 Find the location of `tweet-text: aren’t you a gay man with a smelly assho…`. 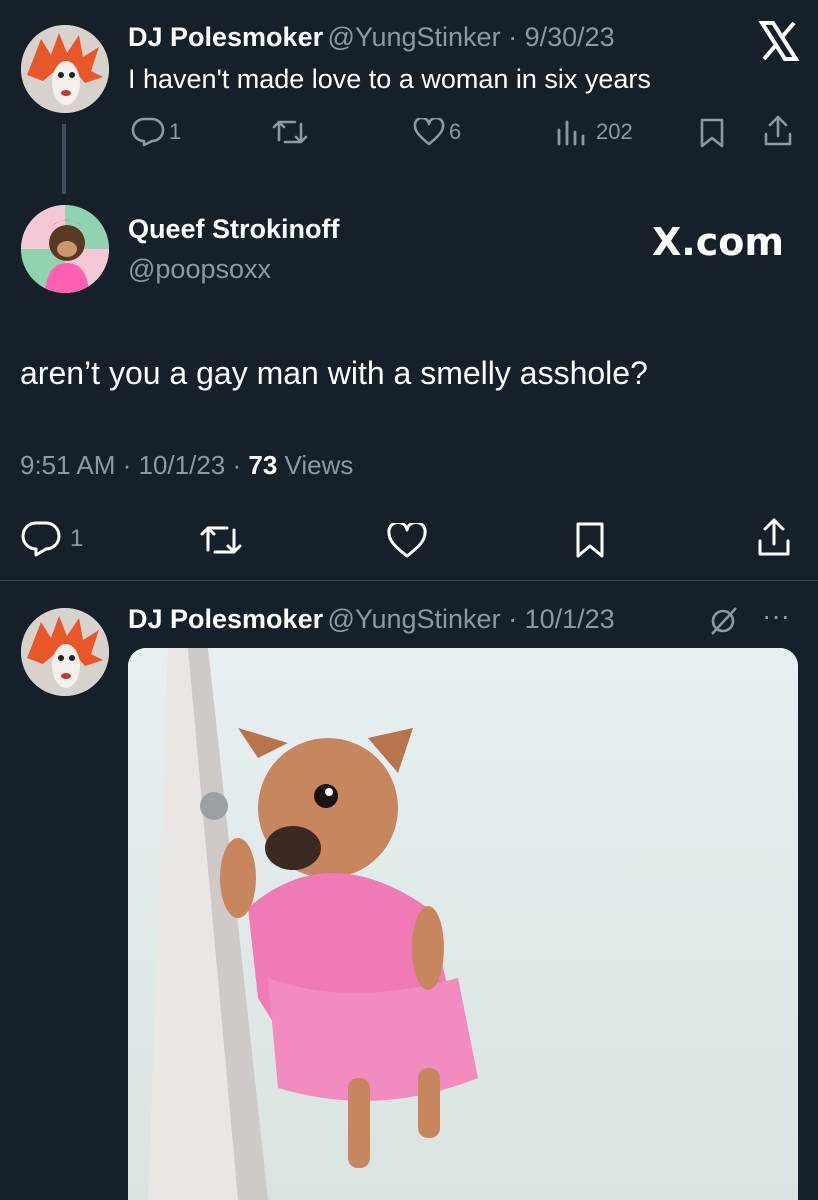

tweet-text: aren’t you a gay man with a smelly assho… is located at coordinates (334, 373).